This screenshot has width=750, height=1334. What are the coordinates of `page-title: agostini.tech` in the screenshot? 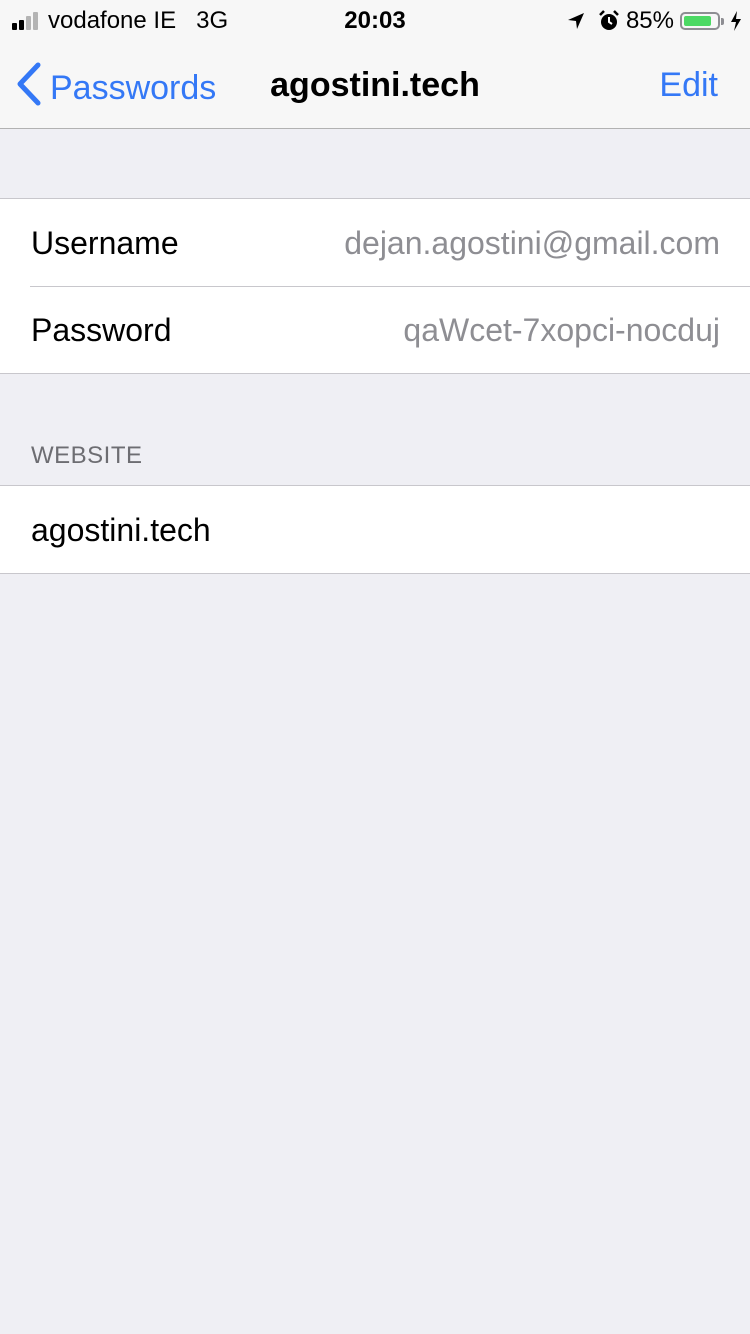 It's located at (375, 85).